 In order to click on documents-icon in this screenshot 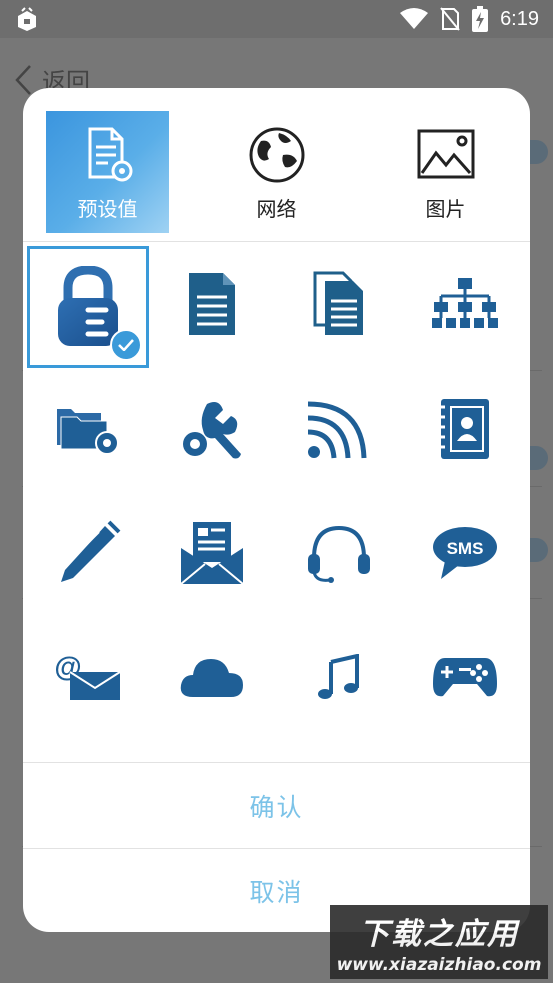, I will do `click(338, 303)`.